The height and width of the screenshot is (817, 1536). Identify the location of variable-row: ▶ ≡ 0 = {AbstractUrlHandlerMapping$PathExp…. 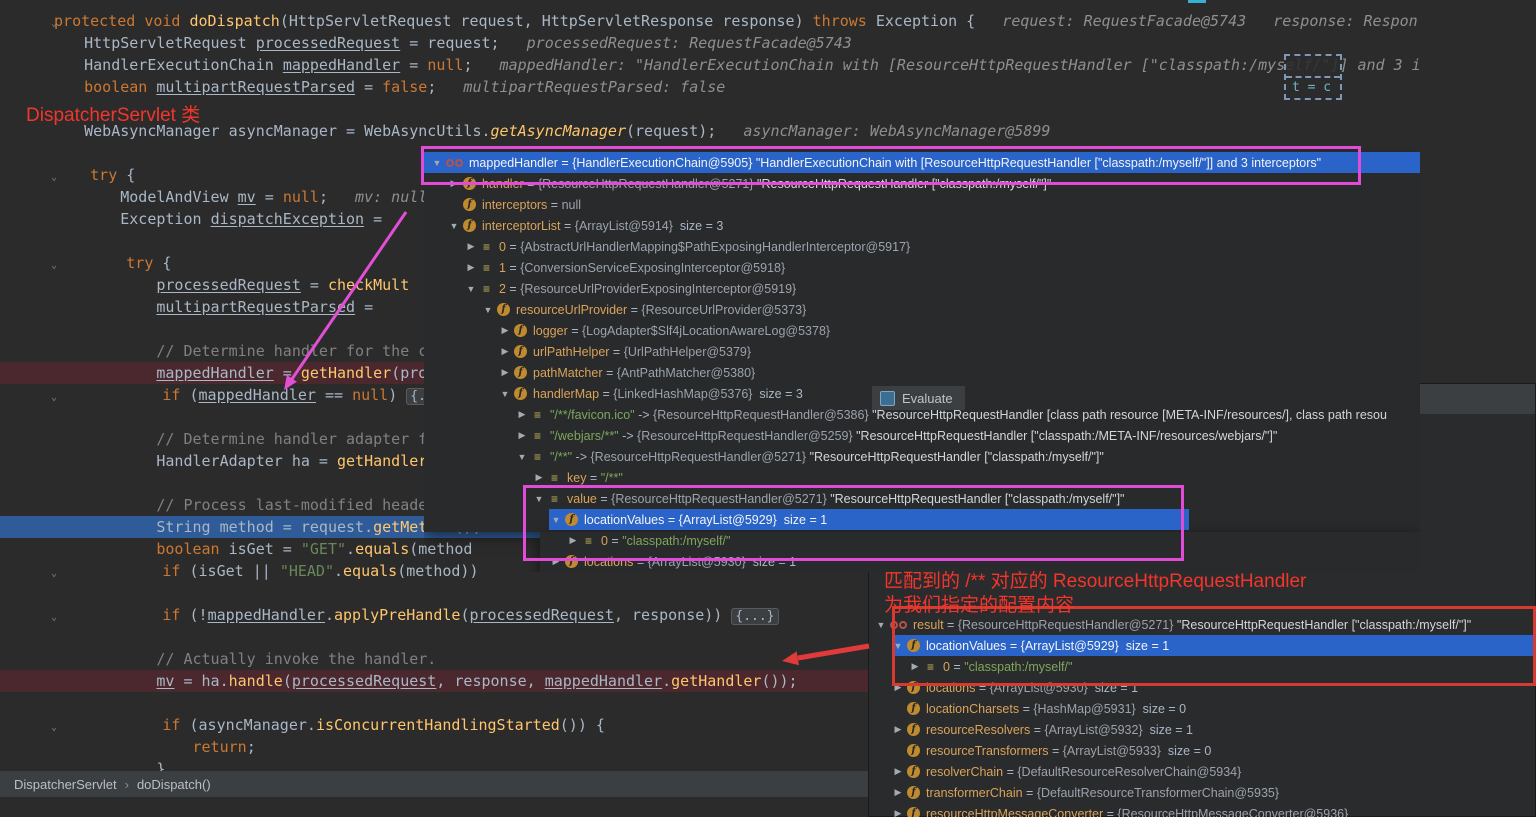
(922, 246).